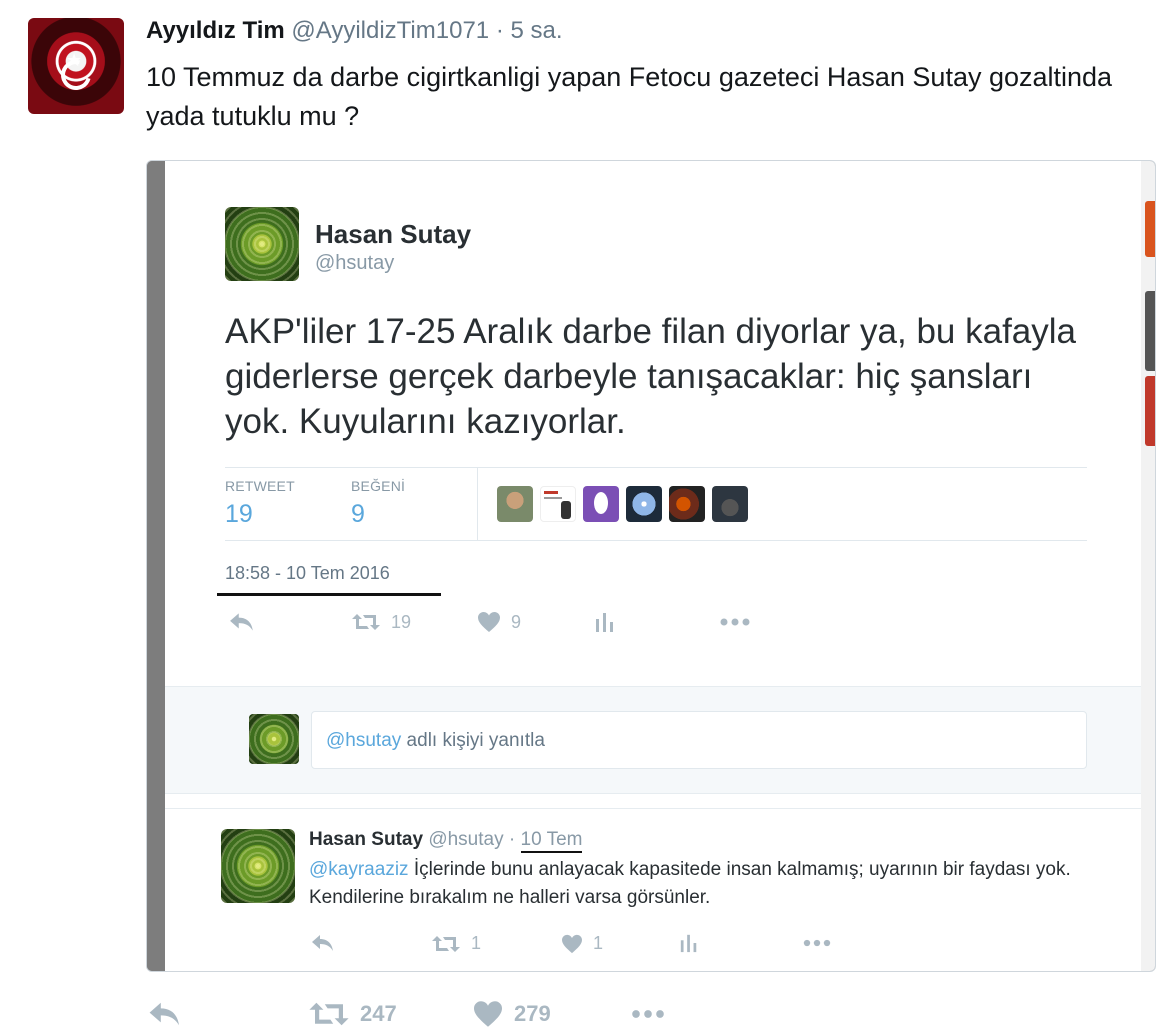 This screenshot has height=1028, width=1166. Describe the element at coordinates (358, 514) in the screenshot. I see `like-stat-value: 9` at that location.